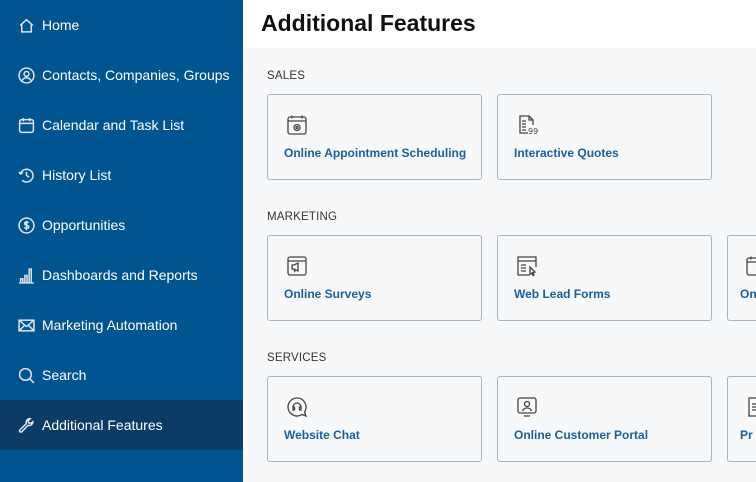 This screenshot has width=756, height=482. What do you see at coordinates (375, 153) in the screenshot?
I see `card-label: Online Appointment Scheduling` at bounding box center [375, 153].